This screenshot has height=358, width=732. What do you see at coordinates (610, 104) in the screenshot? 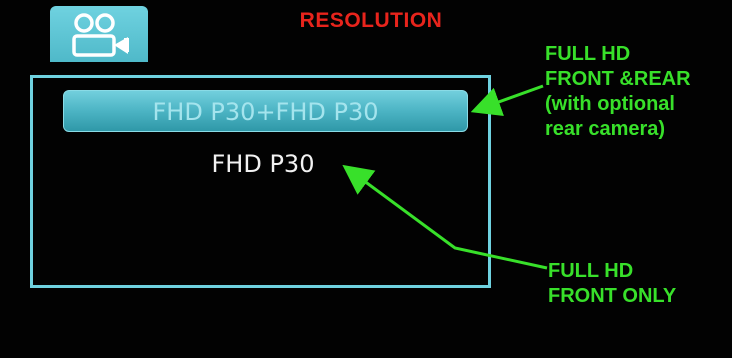
I see `callout-front-rear-line-3: (with optional` at bounding box center [610, 104].